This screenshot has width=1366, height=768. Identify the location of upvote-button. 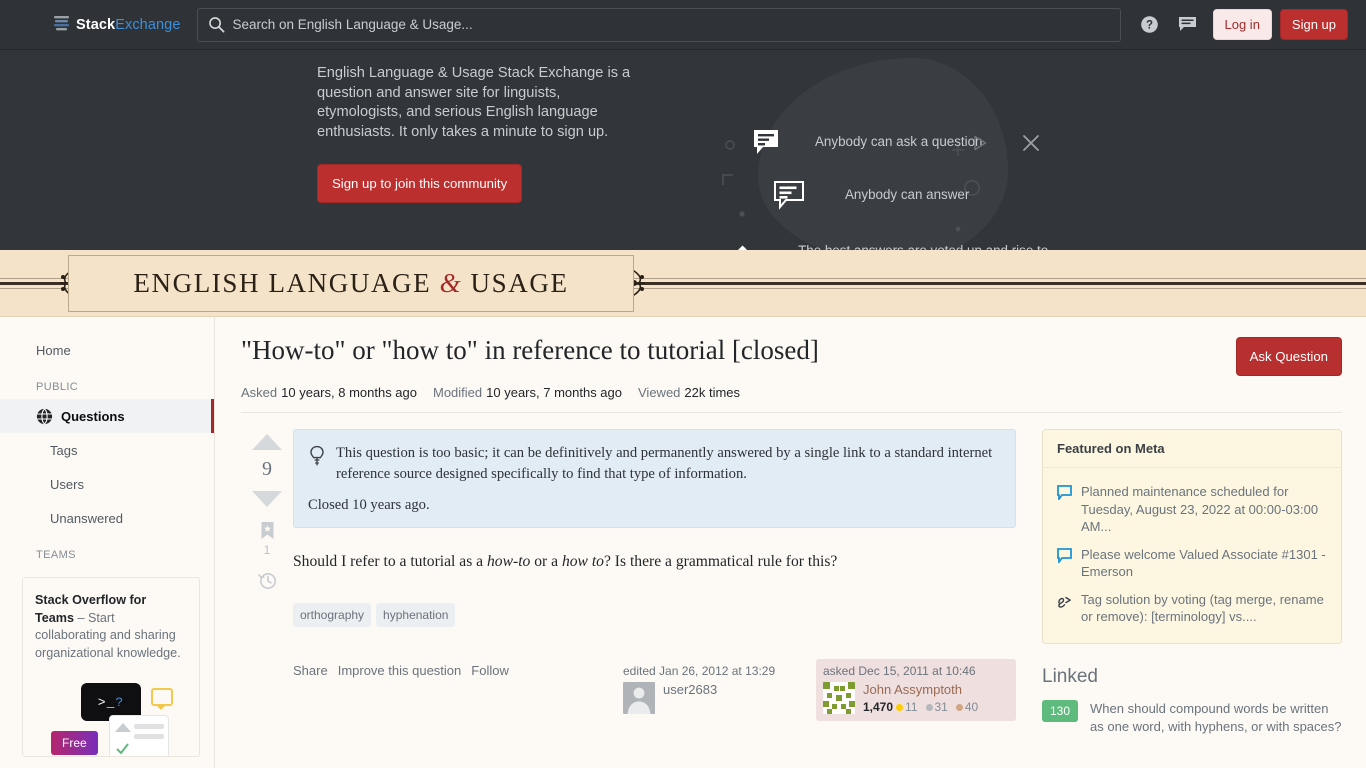
(267, 442).